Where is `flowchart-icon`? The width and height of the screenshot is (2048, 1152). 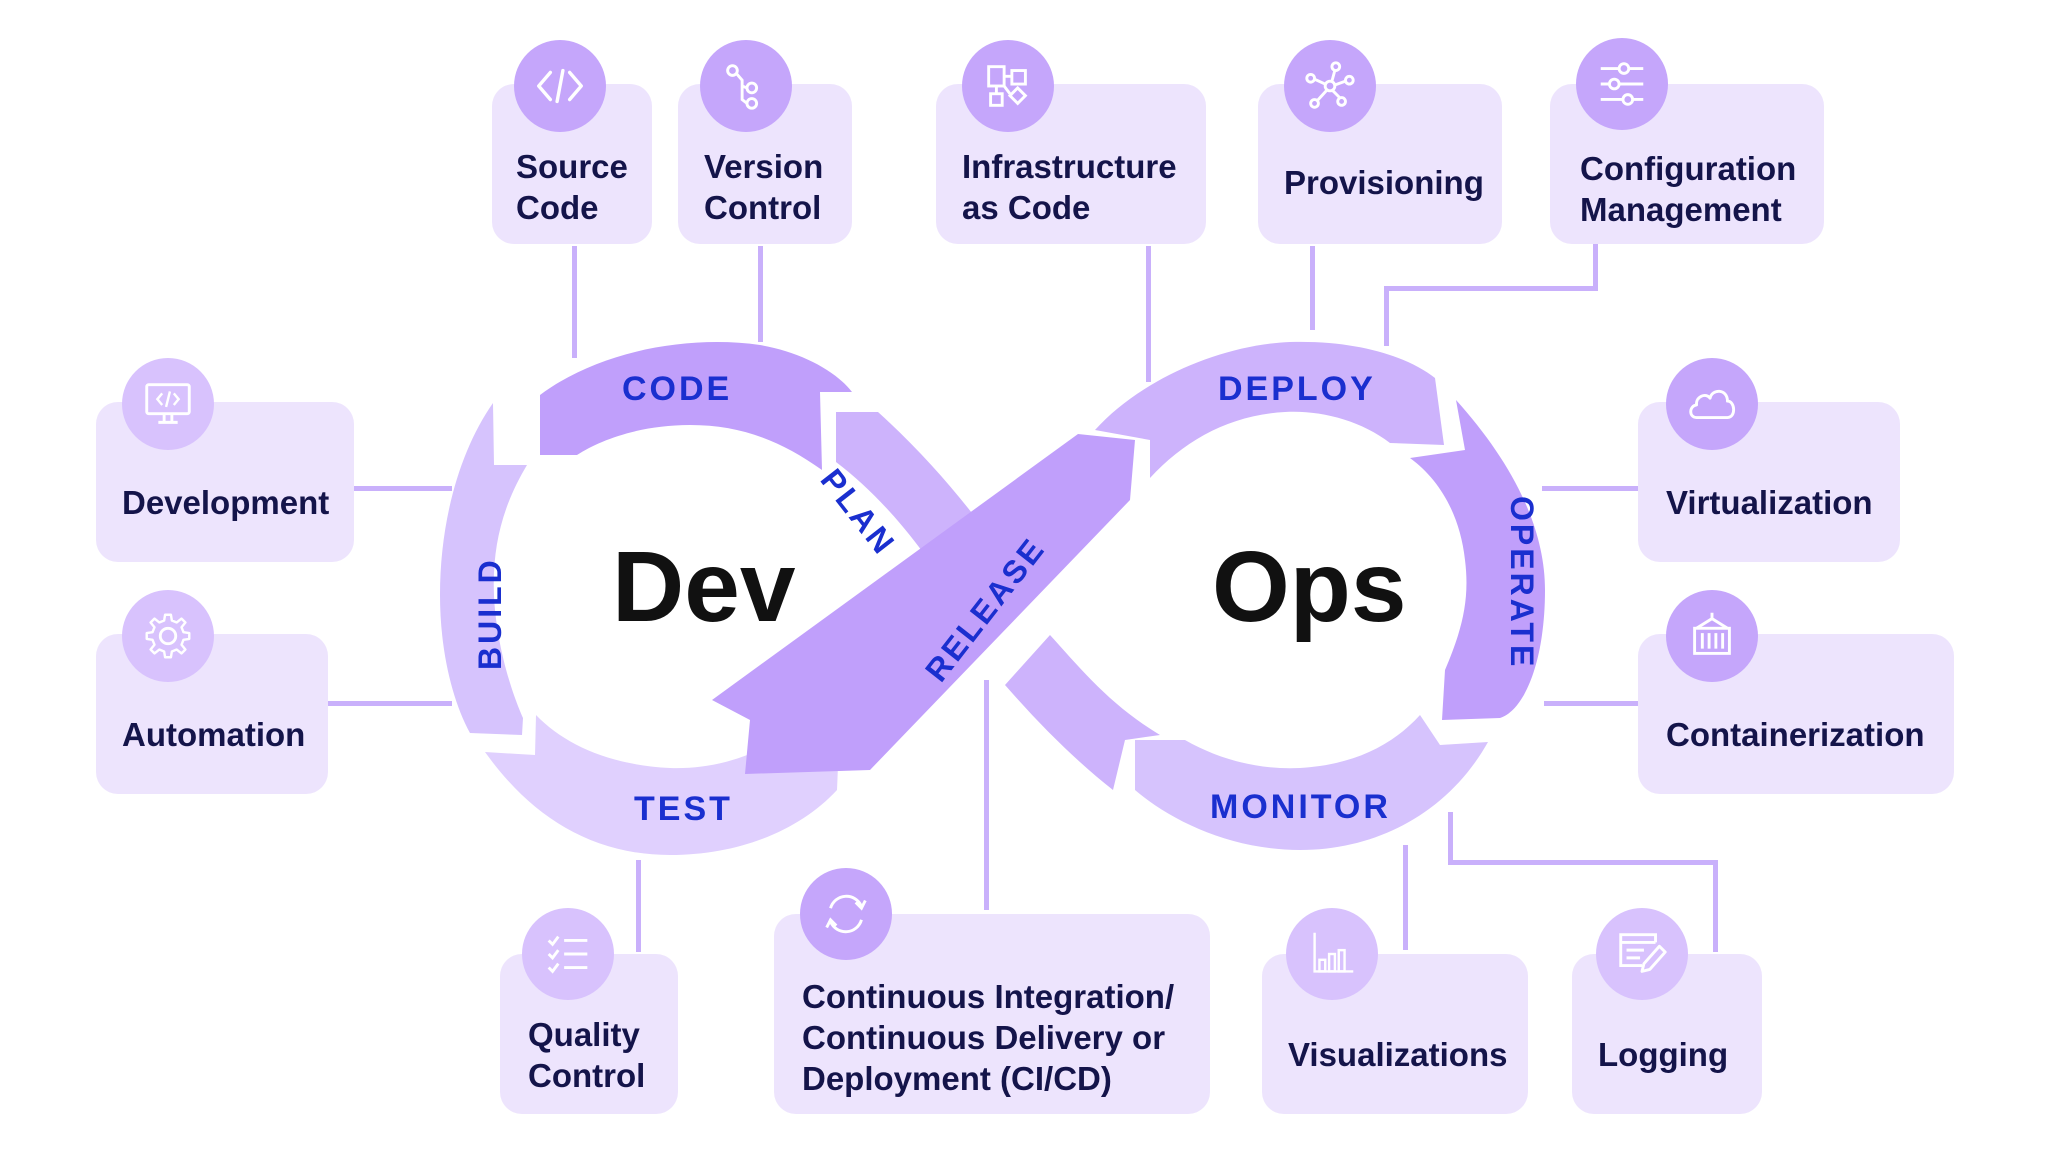
flowchart-icon is located at coordinates (1008, 86).